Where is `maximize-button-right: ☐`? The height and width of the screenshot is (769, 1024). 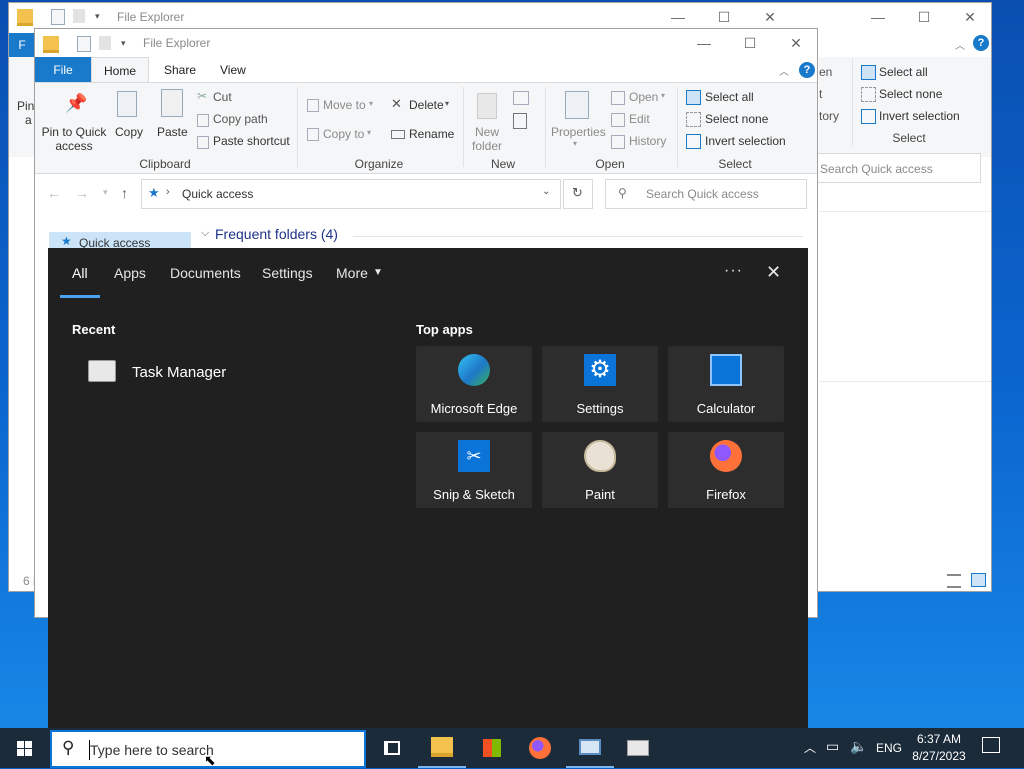 maximize-button-right: ☐ is located at coordinates (924, 17).